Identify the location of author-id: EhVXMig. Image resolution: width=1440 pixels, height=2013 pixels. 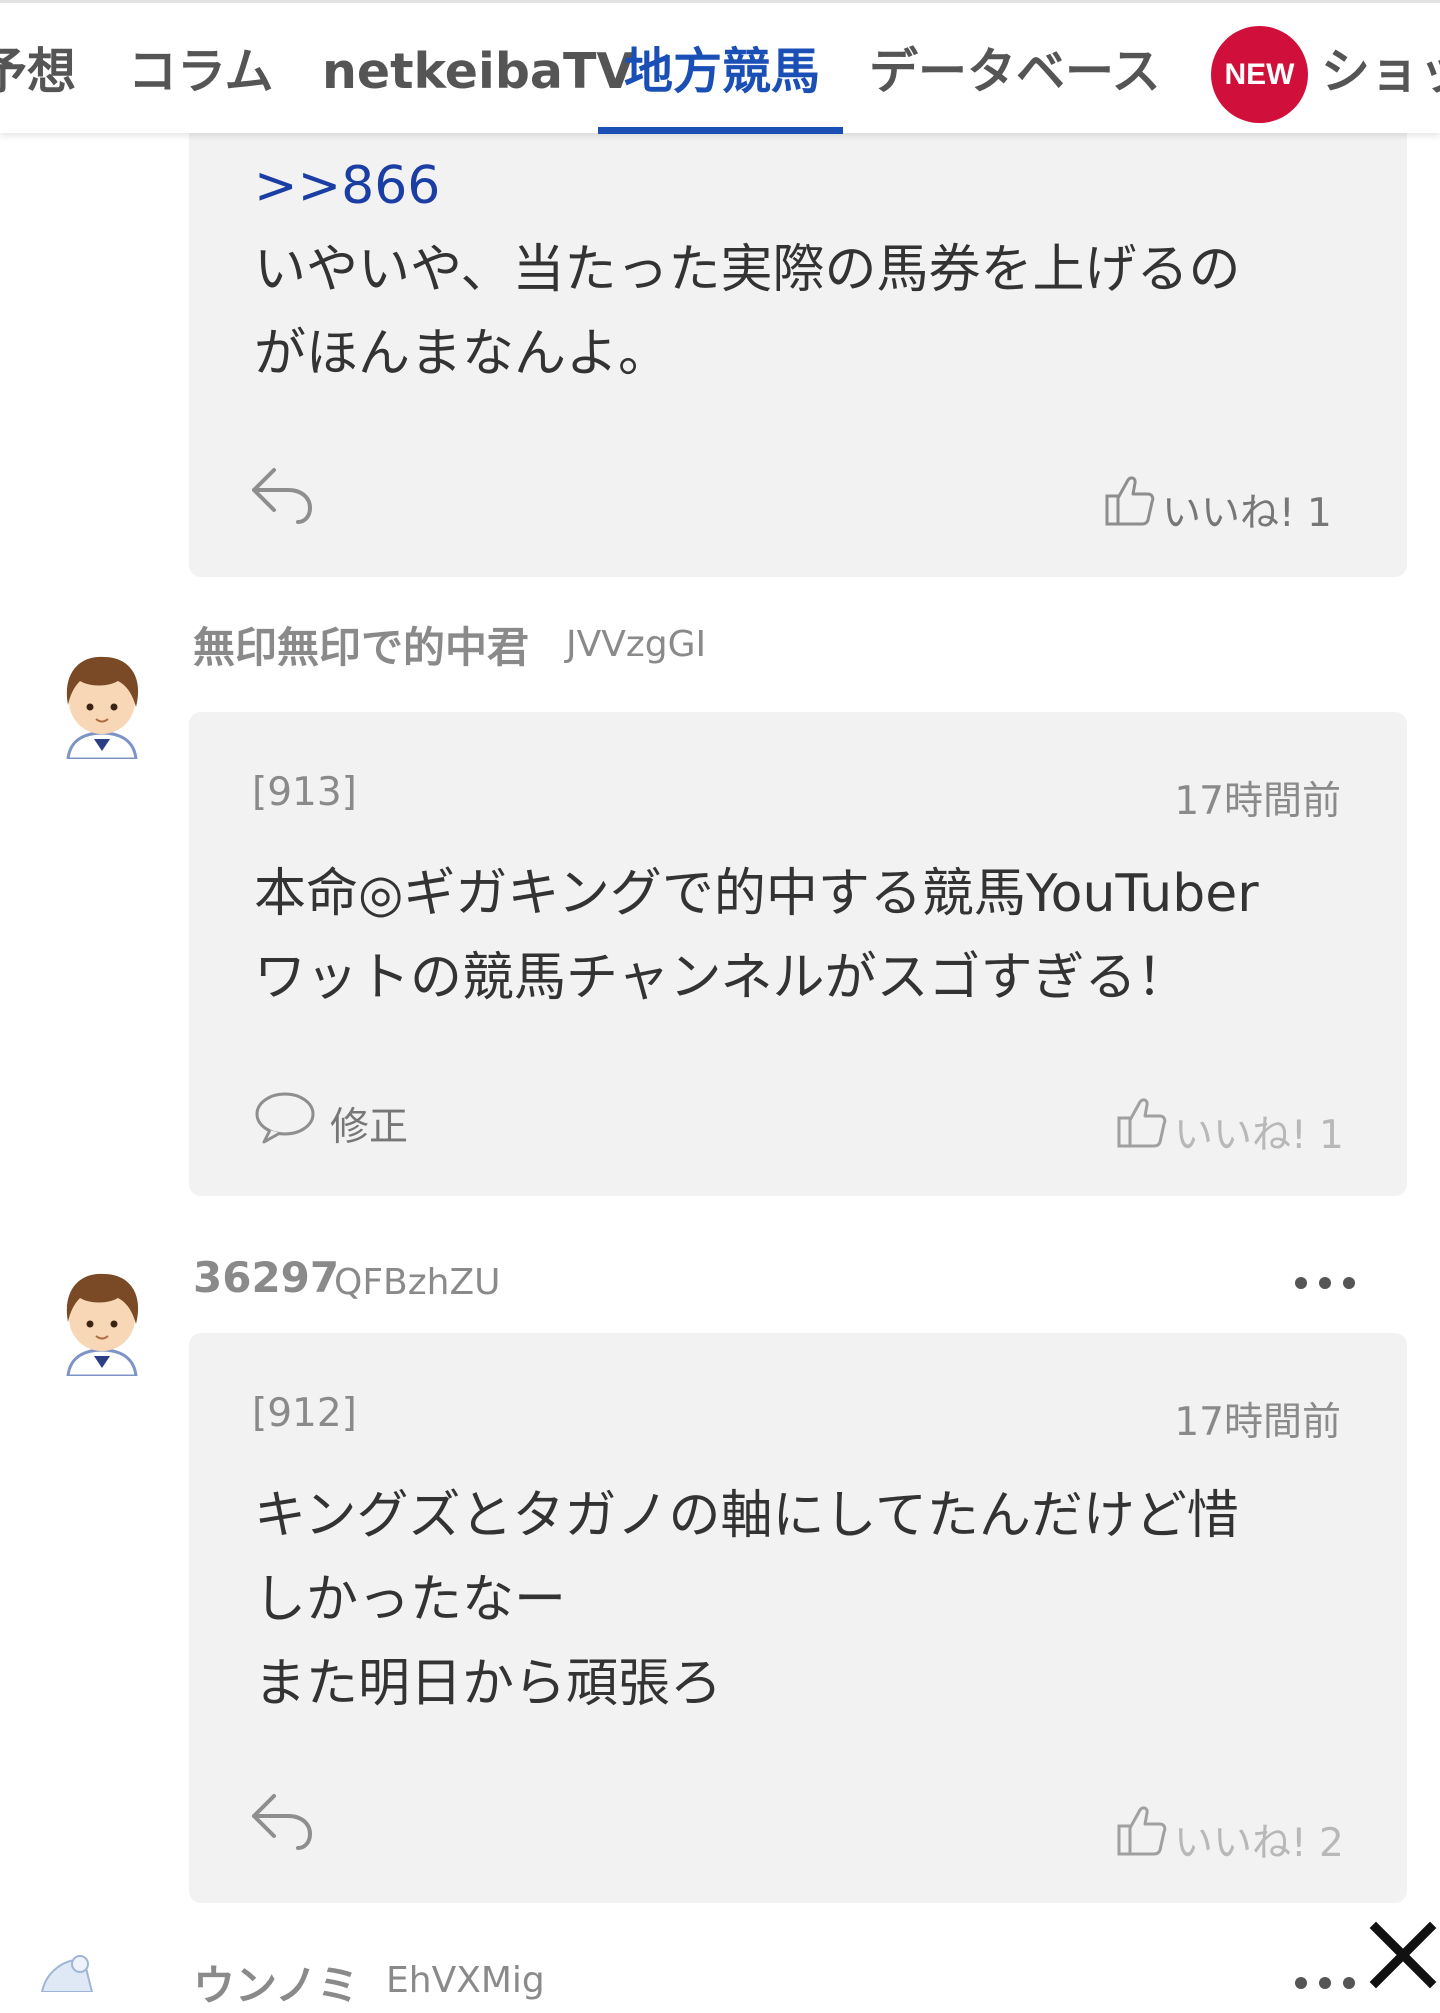
(465, 1980).